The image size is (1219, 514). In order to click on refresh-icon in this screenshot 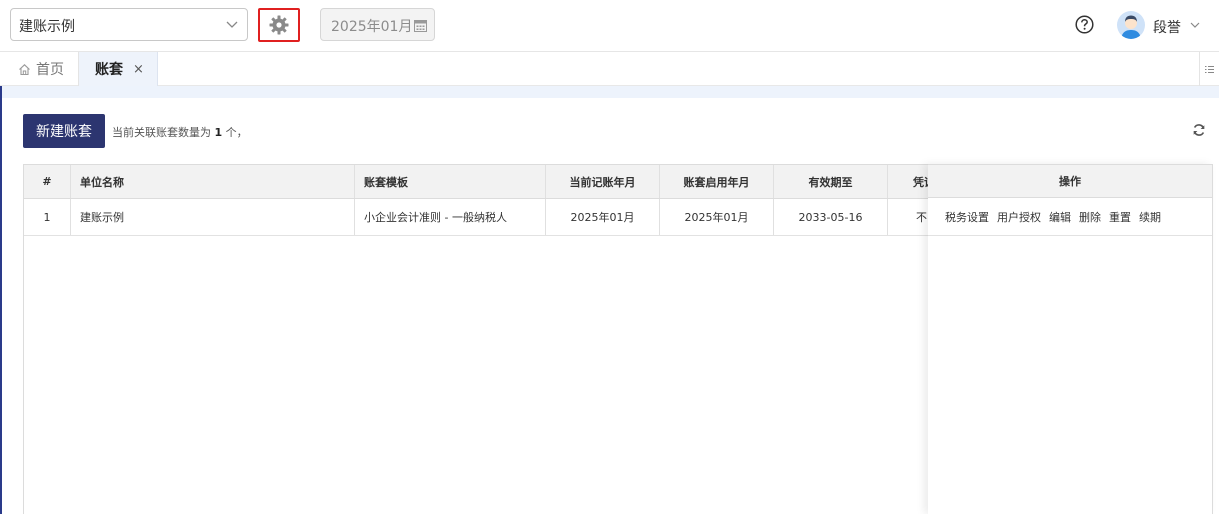, I will do `click(1199, 130)`.